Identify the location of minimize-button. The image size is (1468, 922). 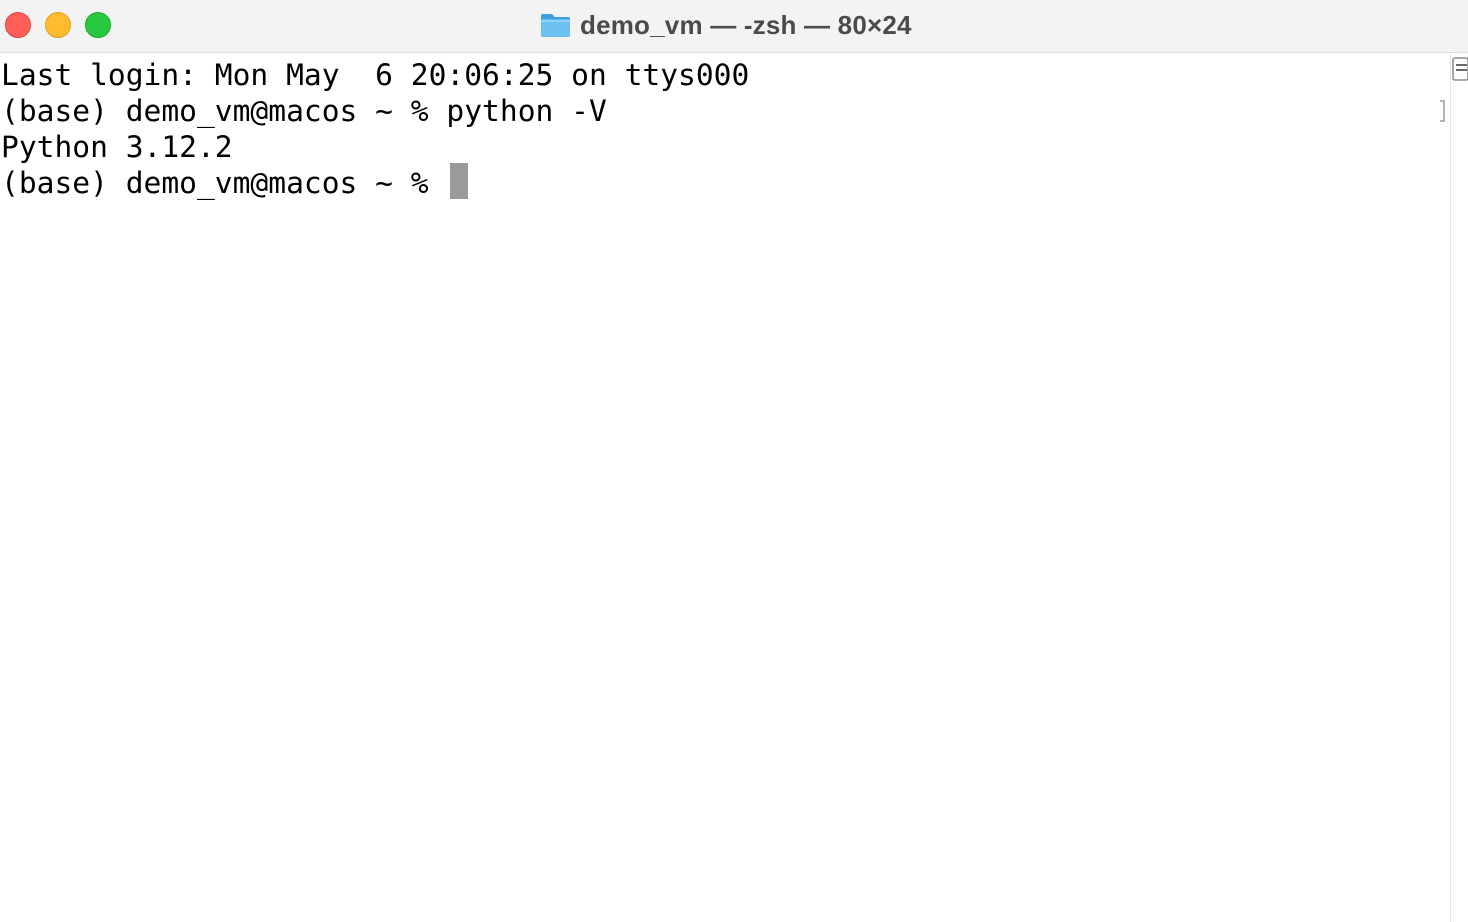
(58, 25).